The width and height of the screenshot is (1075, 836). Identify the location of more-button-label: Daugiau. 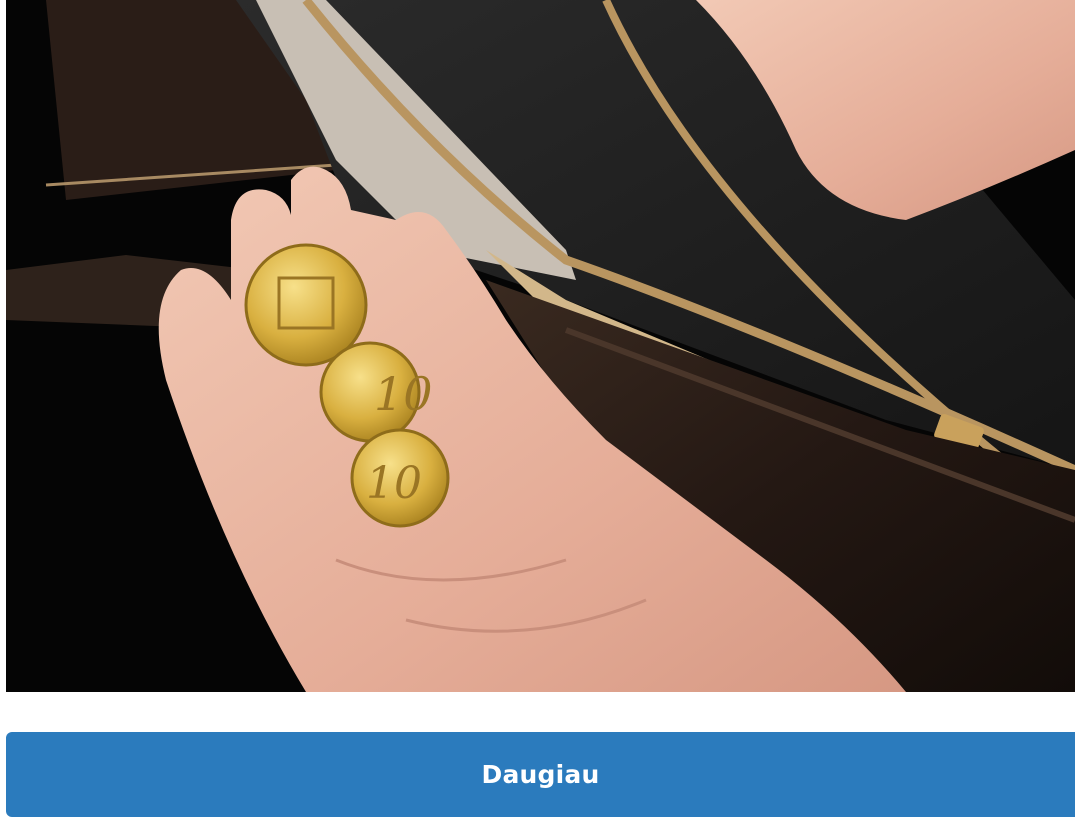
(540, 774).